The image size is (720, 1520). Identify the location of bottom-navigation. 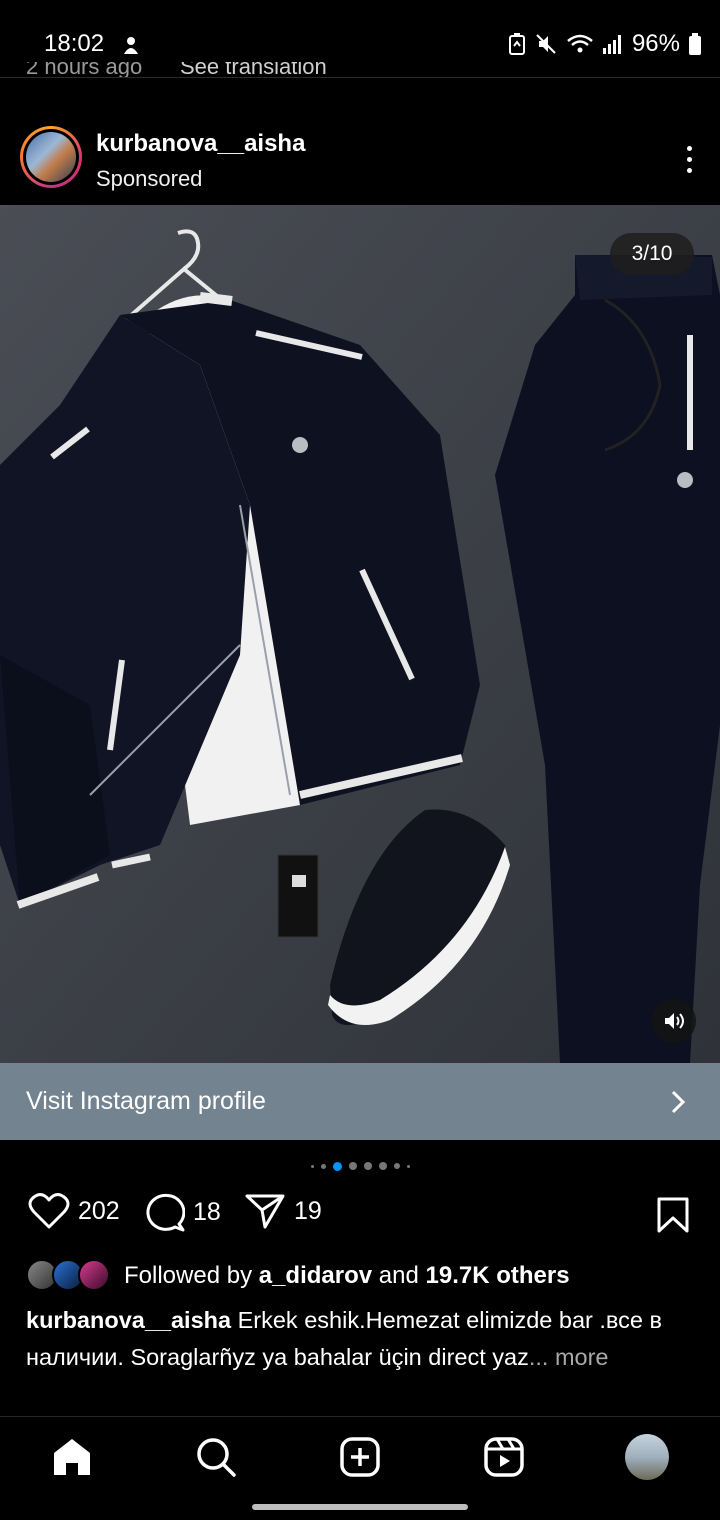
(360, 1468).